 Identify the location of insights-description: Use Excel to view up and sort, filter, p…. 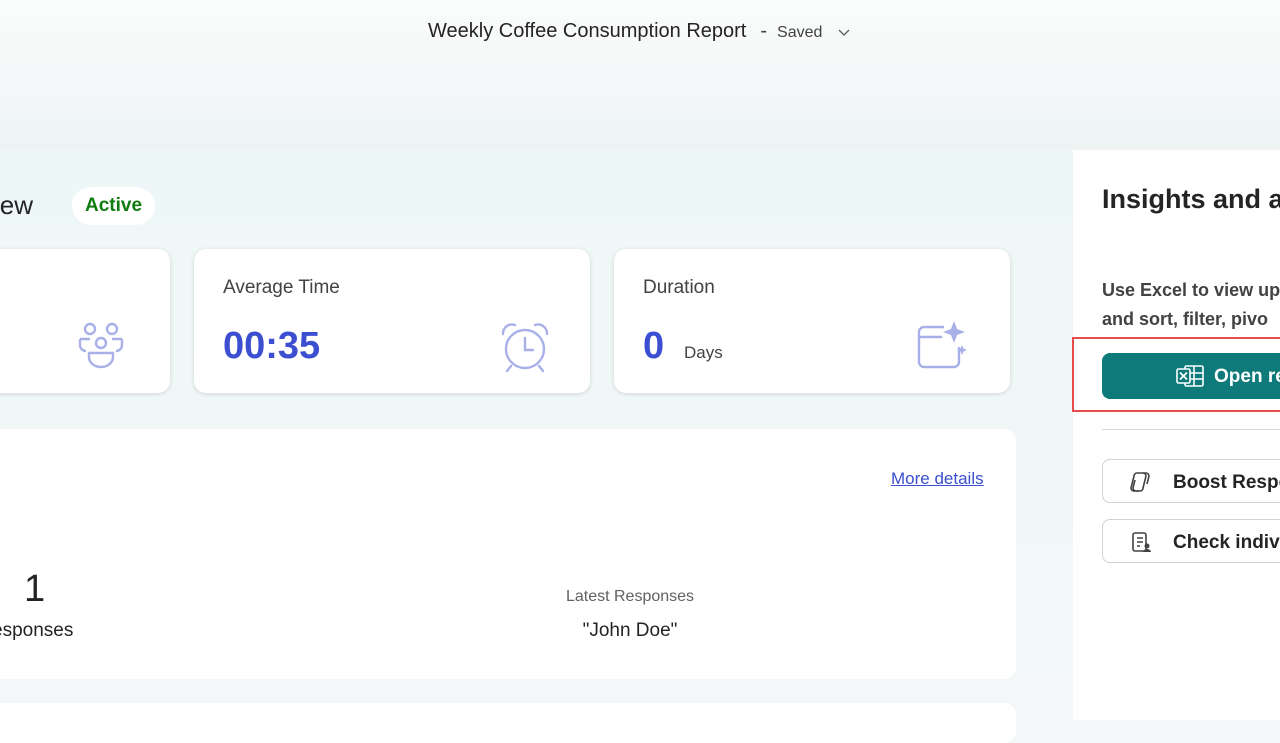
(1191, 305).